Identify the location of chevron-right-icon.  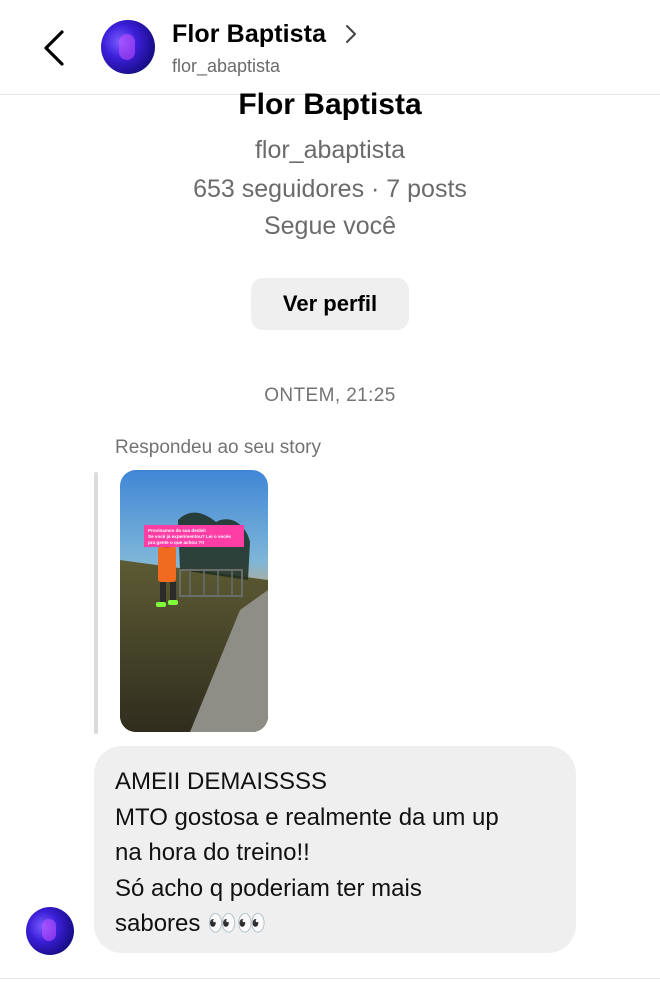
(351, 36).